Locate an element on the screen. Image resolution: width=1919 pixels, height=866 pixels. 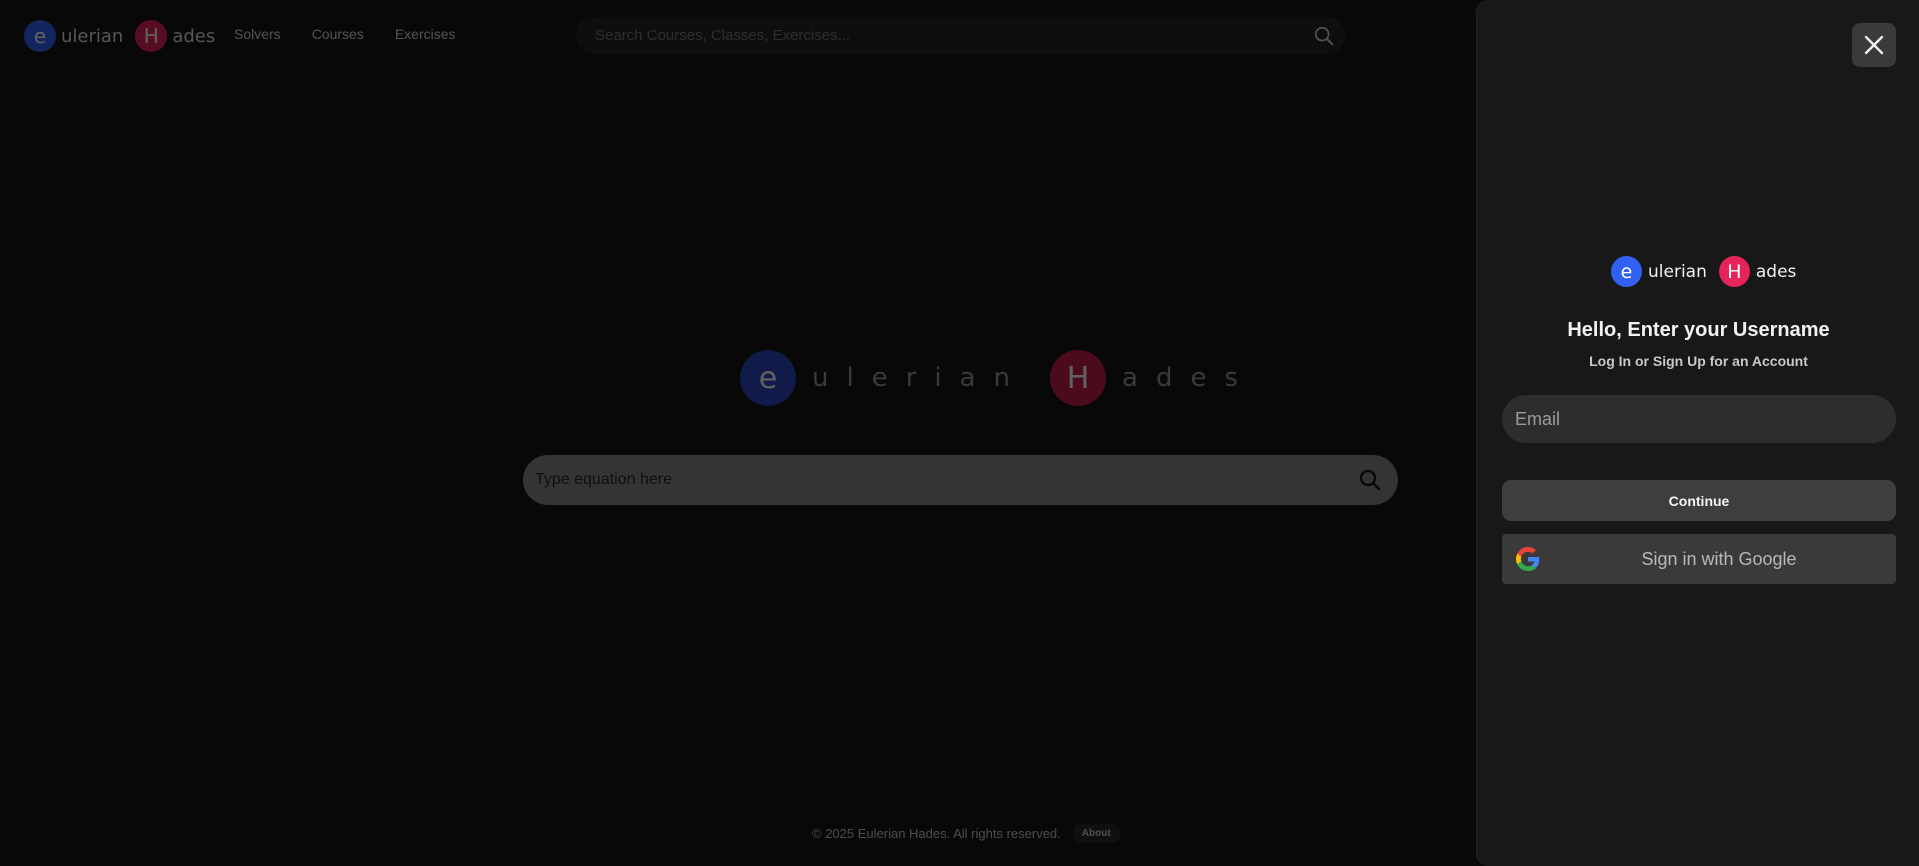
google-signin-button: Sign in with Google is located at coordinates (1699, 559).